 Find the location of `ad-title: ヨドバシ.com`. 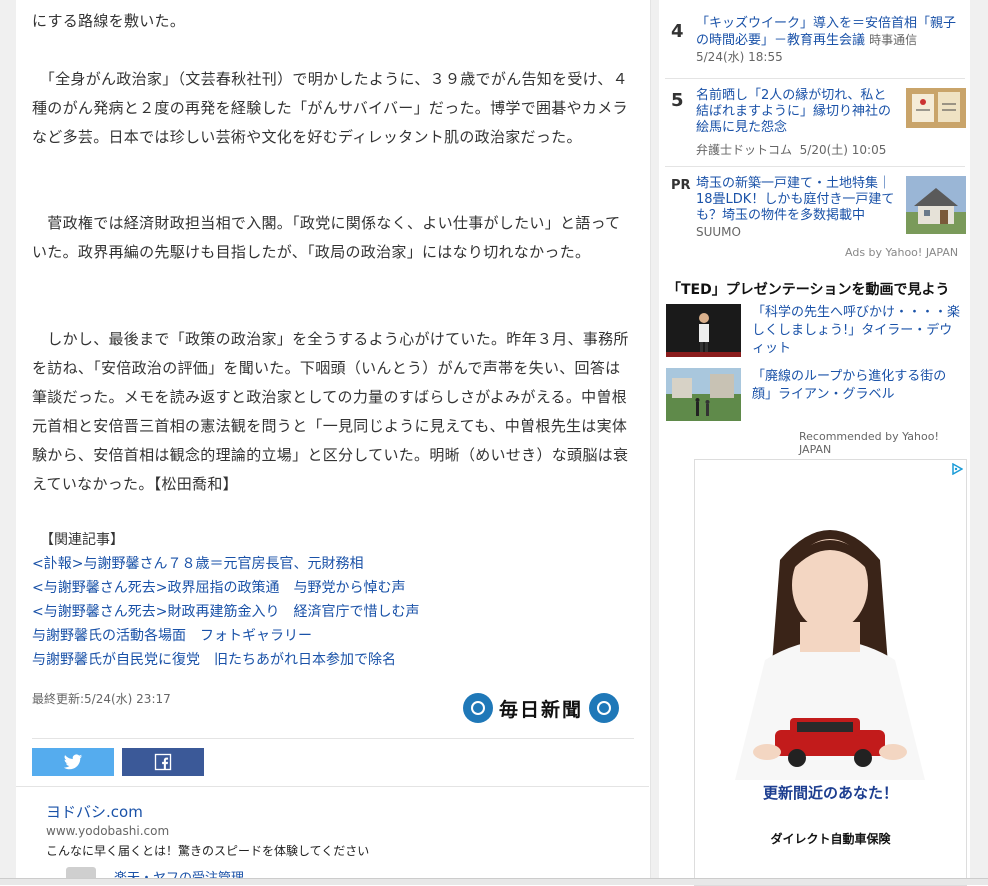

ad-title: ヨドバシ.com is located at coordinates (94, 811).